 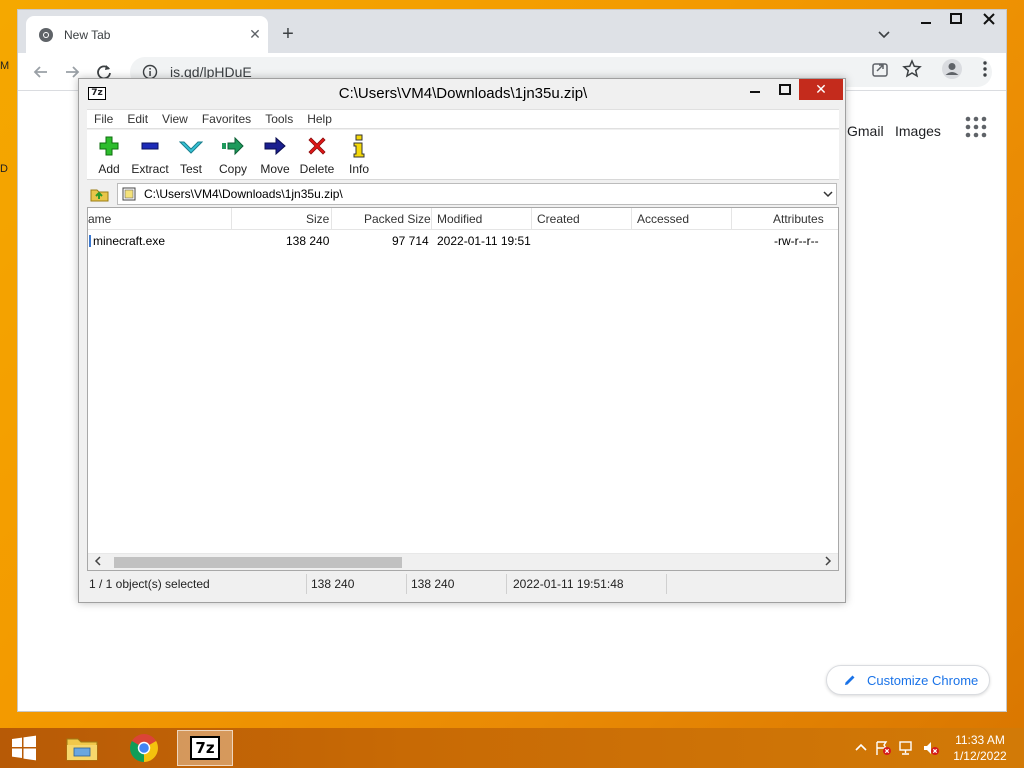 What do you see at coordinates (288, 35) in the screenshot?
I see `new-tab-button: +` at bounding box center [288, 35].